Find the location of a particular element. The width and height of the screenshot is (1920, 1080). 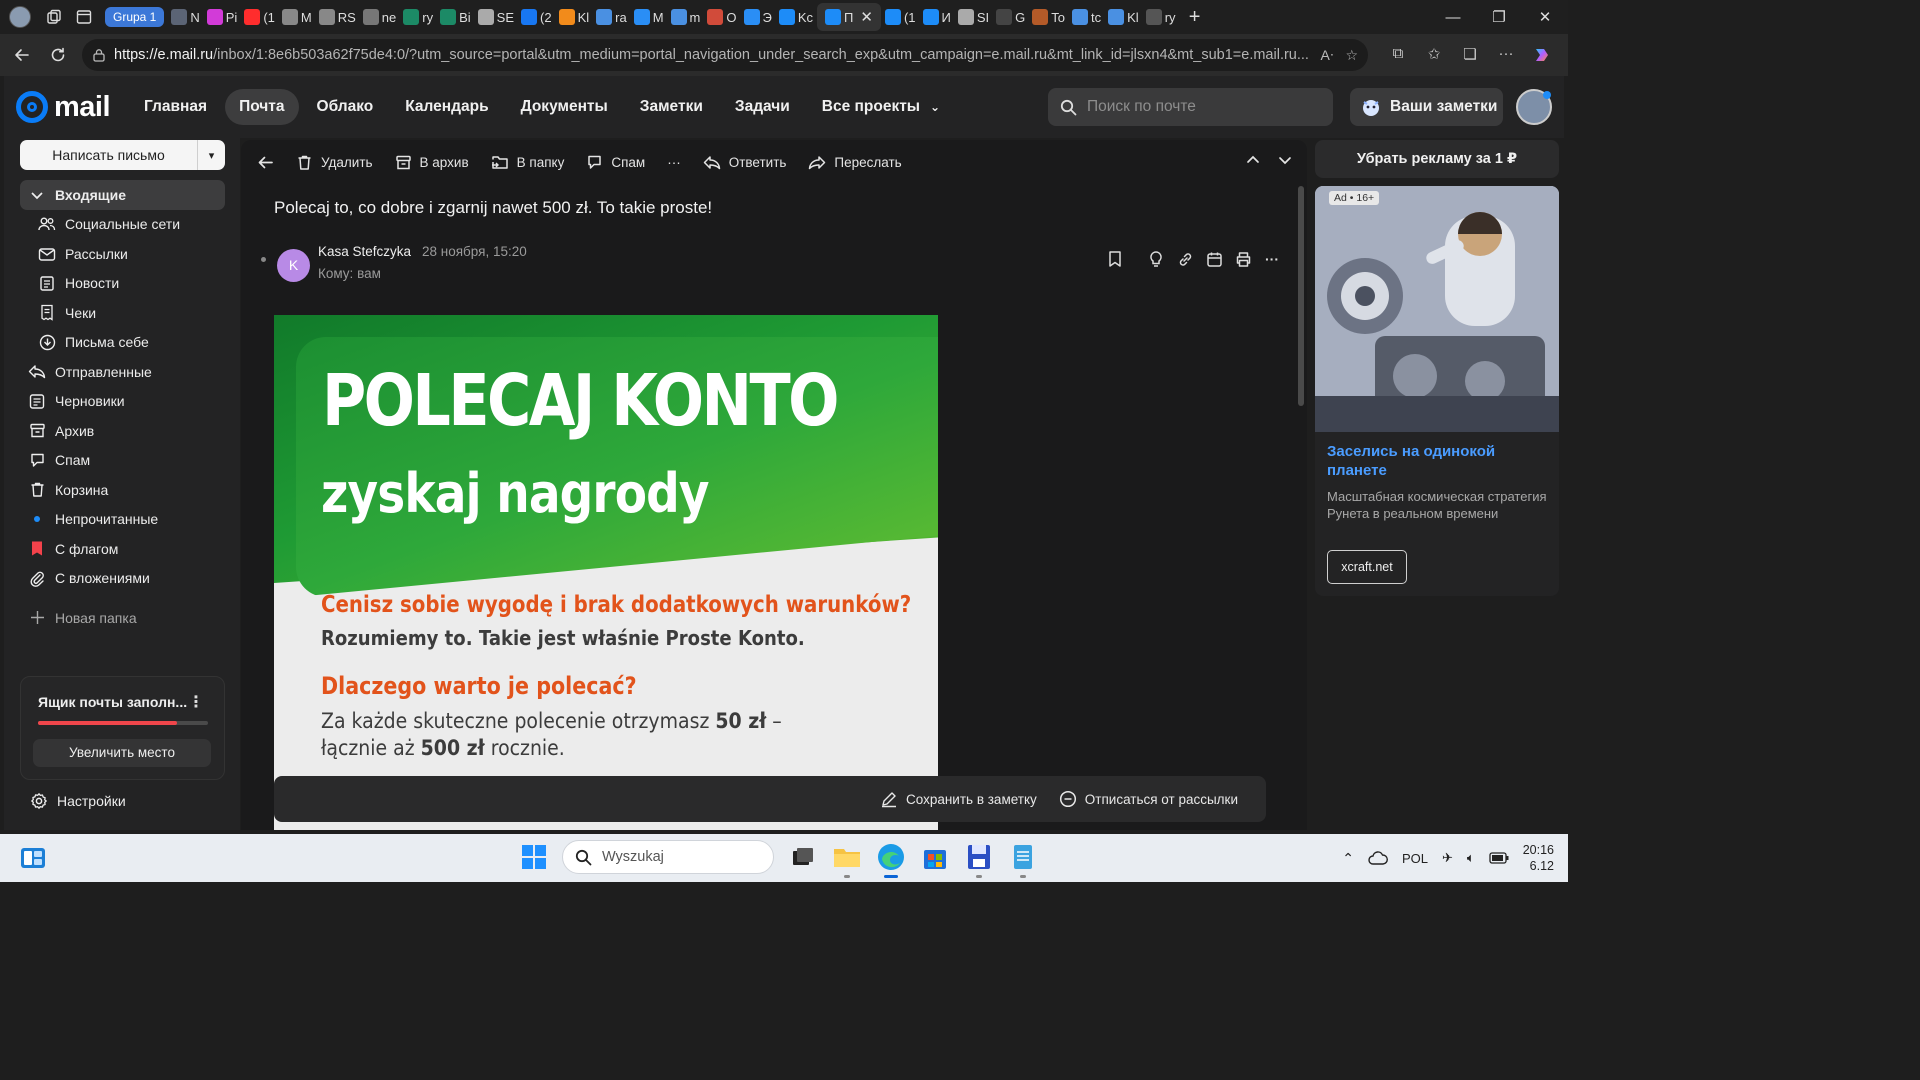

battery-icon is located at coordinates (1499, 858).